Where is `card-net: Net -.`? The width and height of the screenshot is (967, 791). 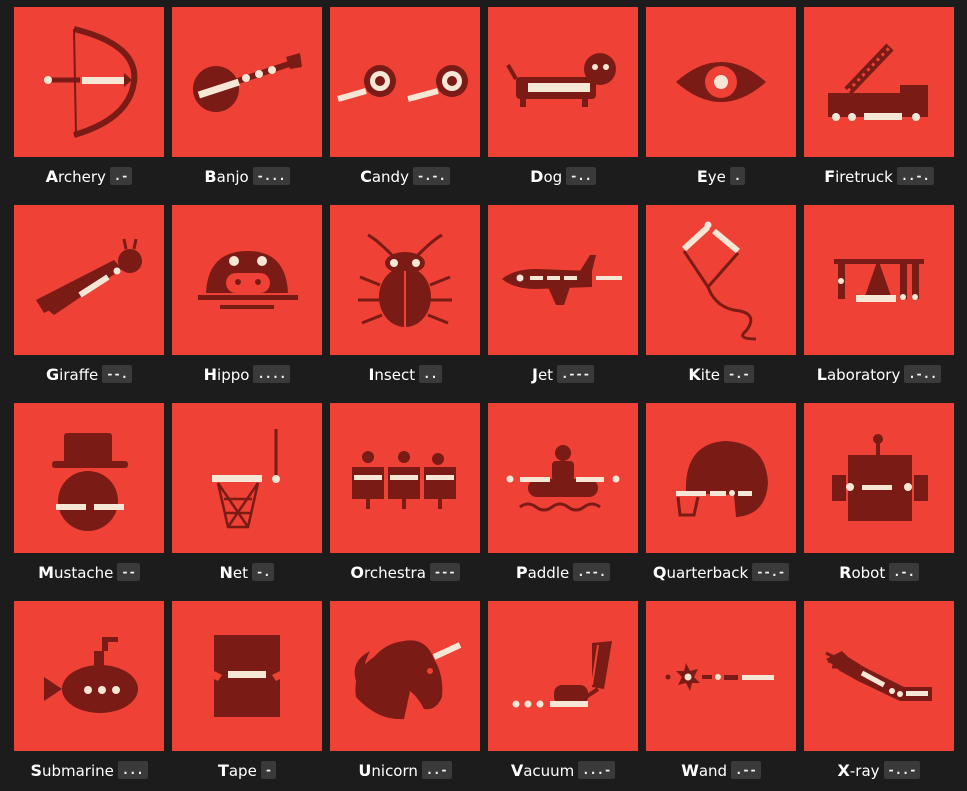 card-net: Net -. is located at coordinates (247, 498).